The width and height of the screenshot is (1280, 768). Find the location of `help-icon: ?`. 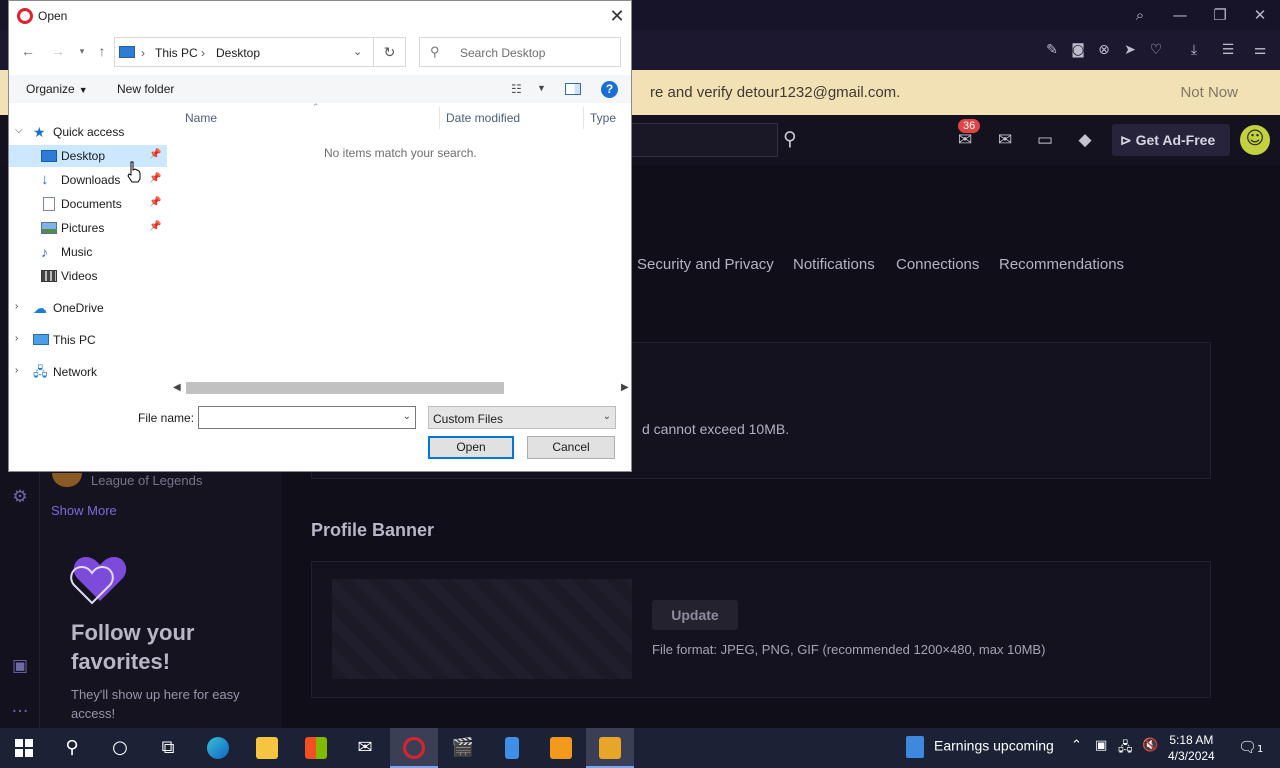

help-icon: ? is located at coordinates (609, 89).